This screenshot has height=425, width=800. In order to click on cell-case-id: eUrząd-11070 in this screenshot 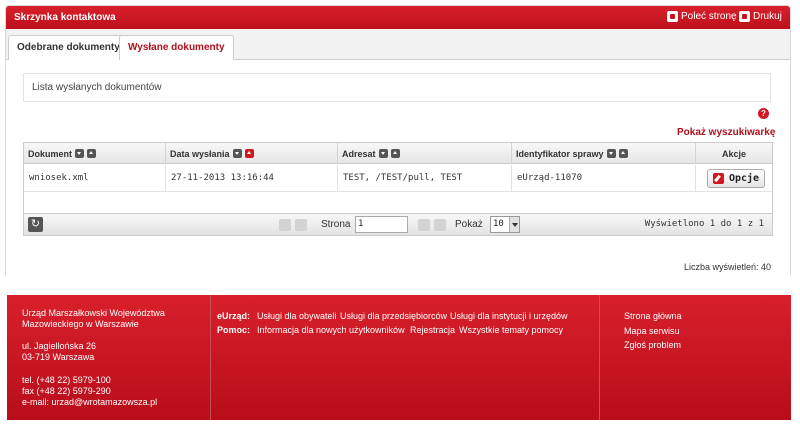, I will do `click(604, 178)`.